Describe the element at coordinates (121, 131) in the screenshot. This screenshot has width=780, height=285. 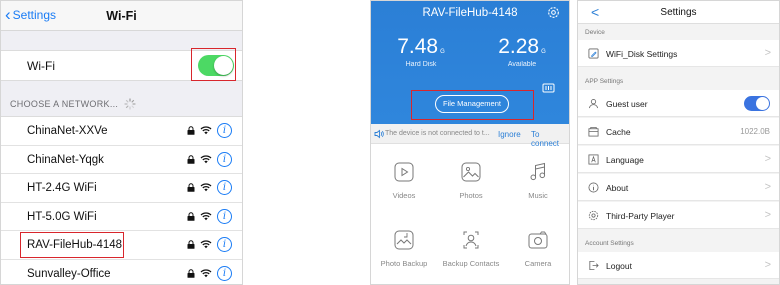
I see `network-row: ChinaNet-XXVe i` at that location.